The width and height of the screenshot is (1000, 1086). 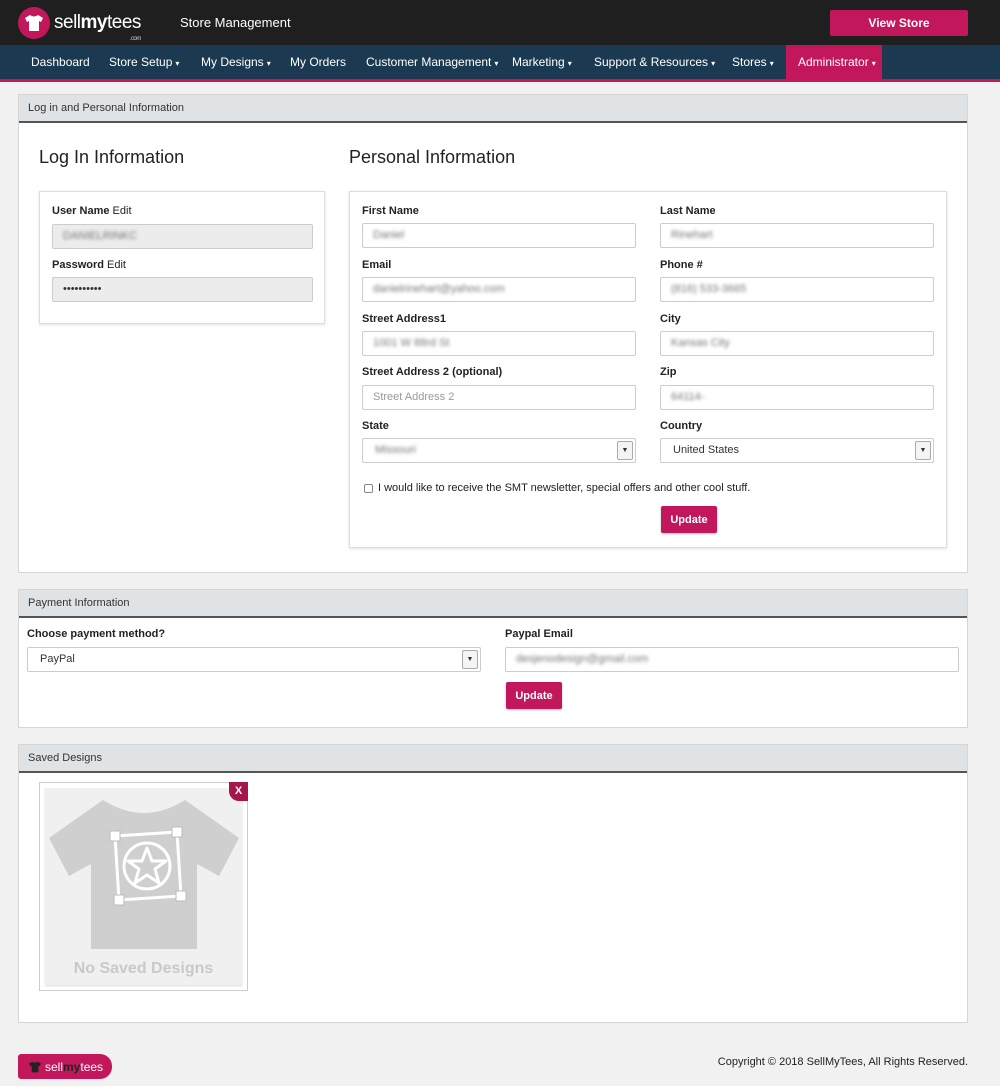 I want to click on tshirt-icon, so click(x=35, y=1066).